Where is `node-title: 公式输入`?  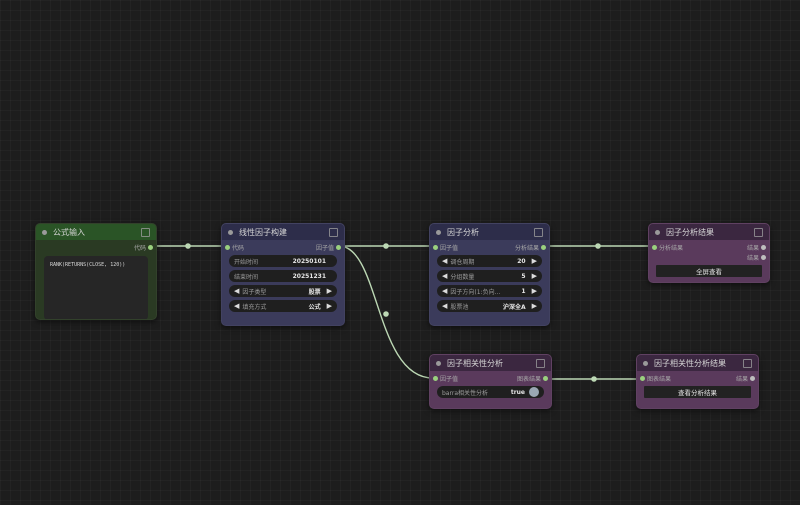
node-title: 公式输入 is located at coordinates (69, 232).